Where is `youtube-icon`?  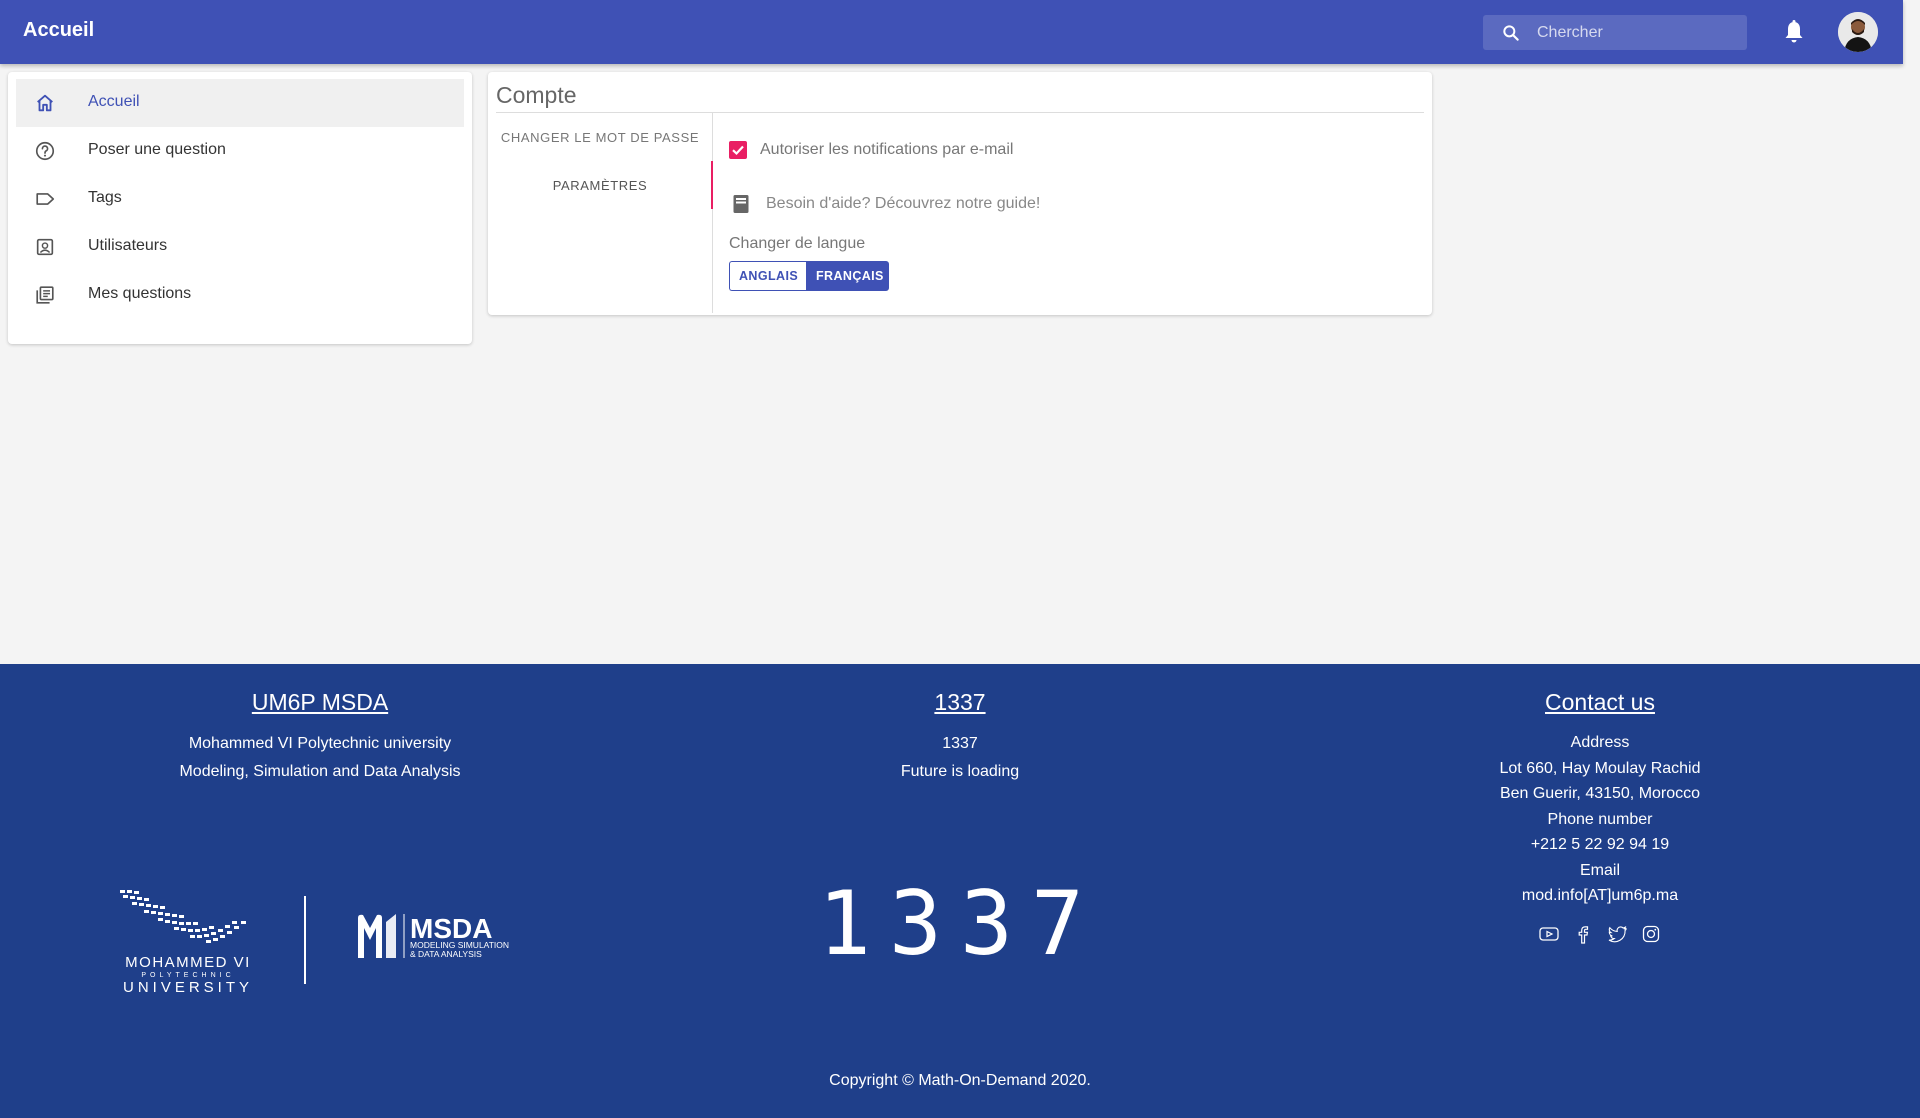
youtube-icon is located at coordinates (1549, 934).